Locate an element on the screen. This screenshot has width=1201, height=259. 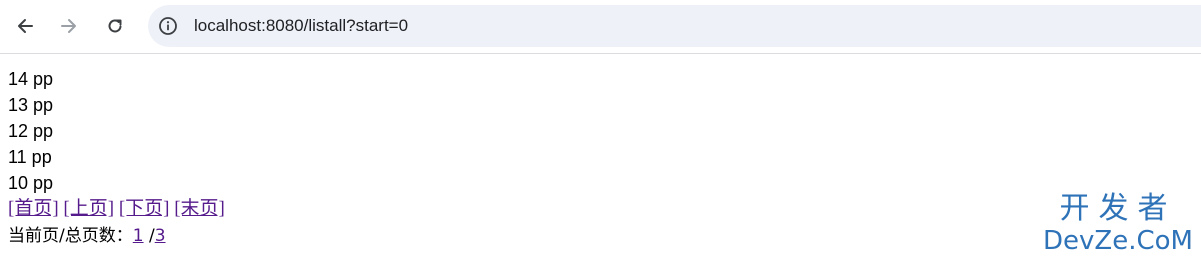
page-indicator: 当前页/总页数：1 /3 is located at coordinates (87, 236).